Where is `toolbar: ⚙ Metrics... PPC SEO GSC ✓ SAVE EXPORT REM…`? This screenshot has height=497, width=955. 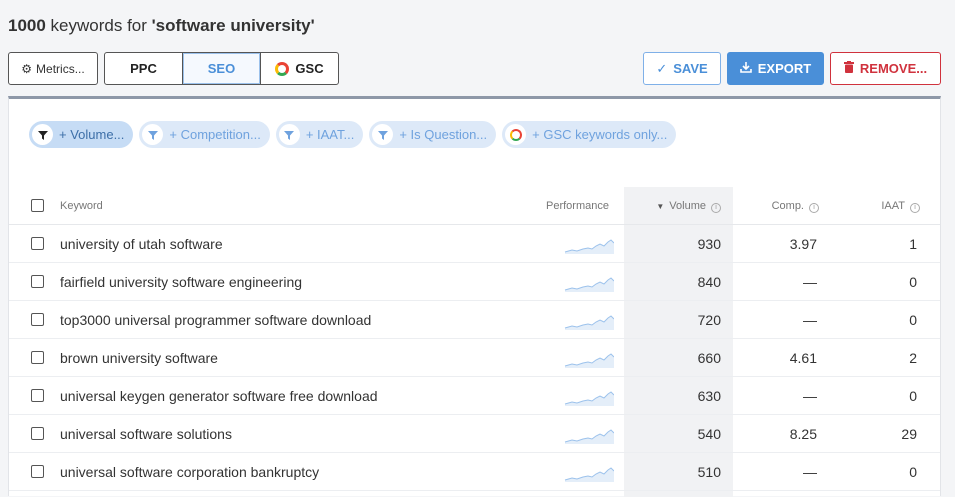 toolbar: ⚙ Metrics... PPC SEO GSC ✓ SAVE EXPORT REM… is located at coordinates (474, 69).